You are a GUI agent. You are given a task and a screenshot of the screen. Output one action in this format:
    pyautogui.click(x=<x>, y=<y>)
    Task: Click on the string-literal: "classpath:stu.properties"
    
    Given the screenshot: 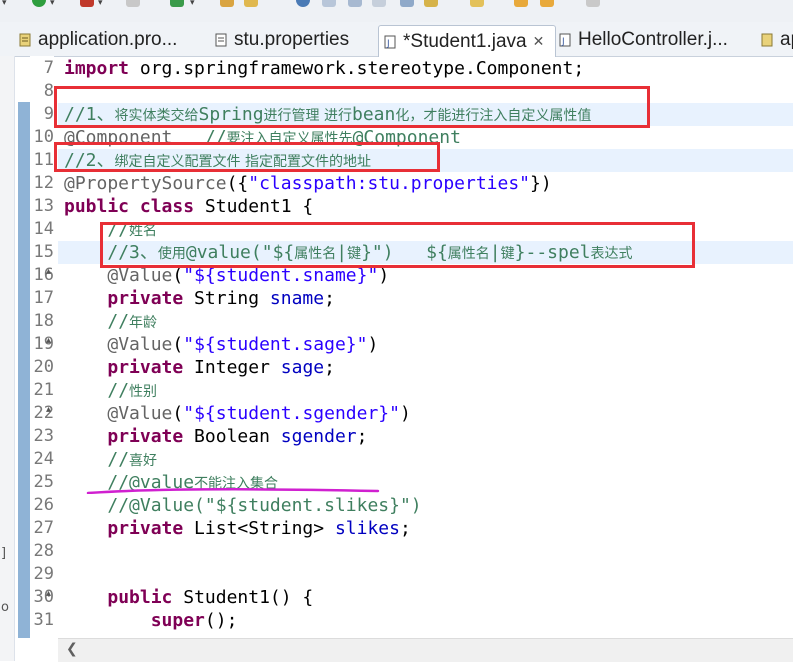 What is the action you would take?
    pyautogui.click(x=389, y=183)
    